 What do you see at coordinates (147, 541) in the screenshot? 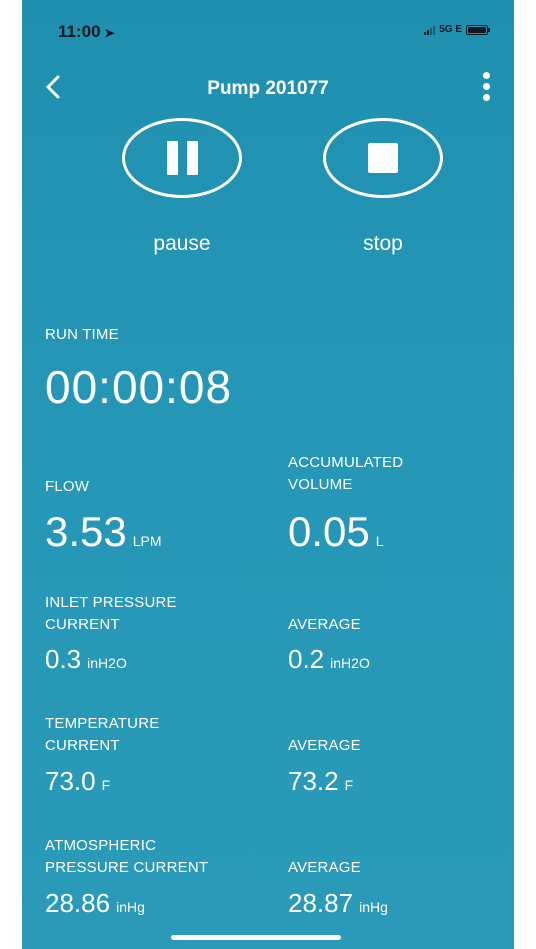
I see `flow-unit: LPM` at bounding box center [147, 541].